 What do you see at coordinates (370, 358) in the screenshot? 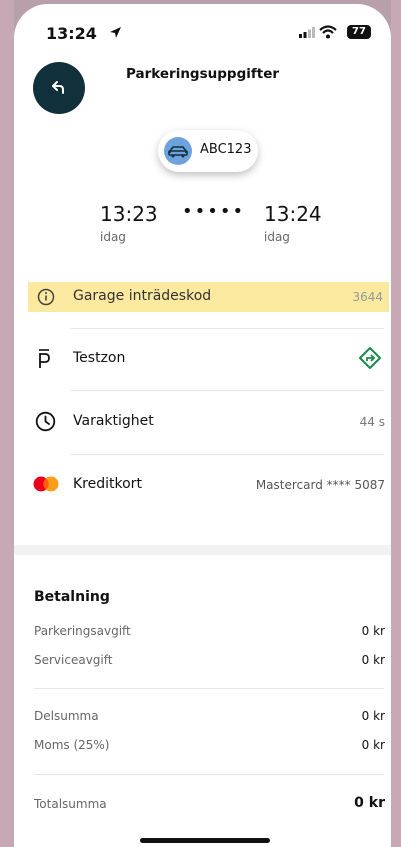
I see `directions-icon` at bounding box center [370, 358].